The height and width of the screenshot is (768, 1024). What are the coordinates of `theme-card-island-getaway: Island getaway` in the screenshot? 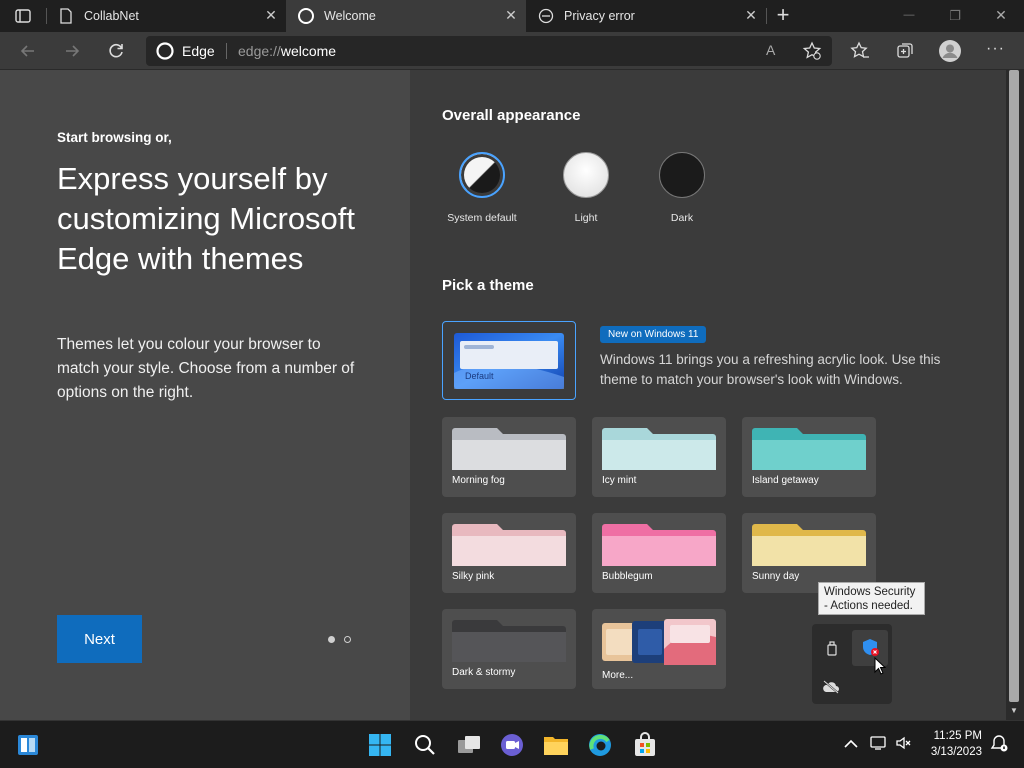 It's located at (809, 457).